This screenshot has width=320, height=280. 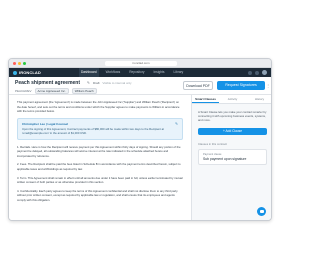 What do you see at coordinates (205, 99) in the screenshot?
I see `tab-smart-clauses: Smart Clauses` at bounding box center [205, 99].